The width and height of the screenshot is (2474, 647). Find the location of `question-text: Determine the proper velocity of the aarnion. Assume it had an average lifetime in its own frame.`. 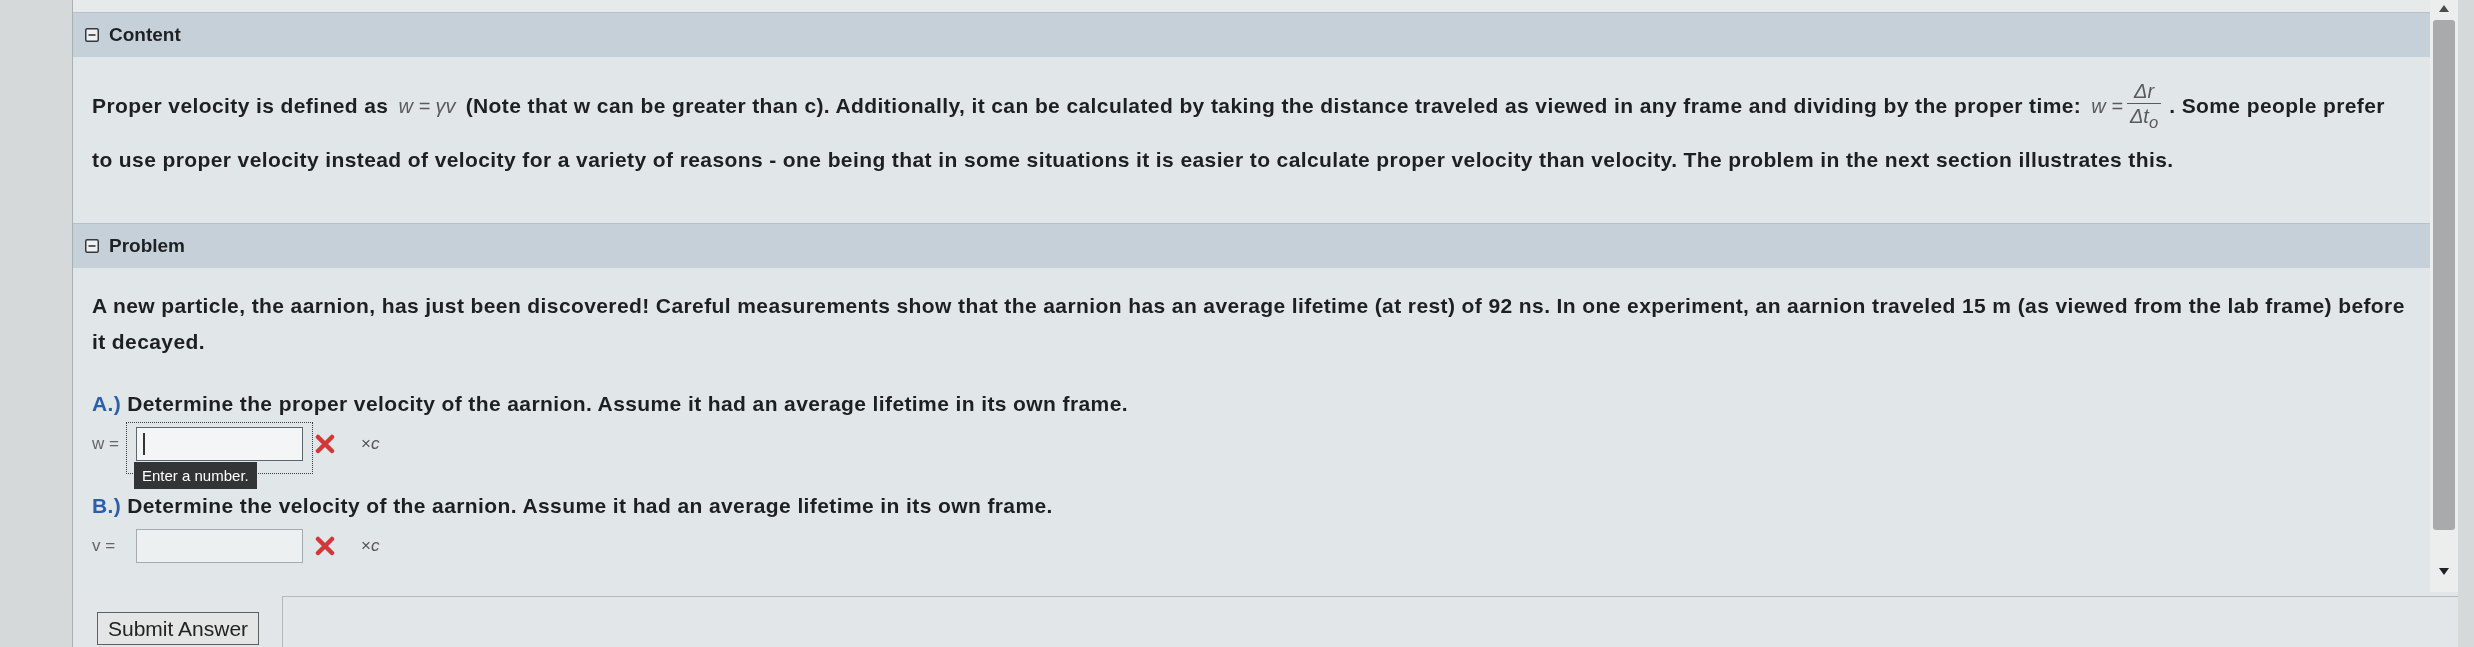

question-text: Determine the proper velocity of the aarnion. Assume it had an average lifetime in its own frame. is located at coordinates (627, 404).